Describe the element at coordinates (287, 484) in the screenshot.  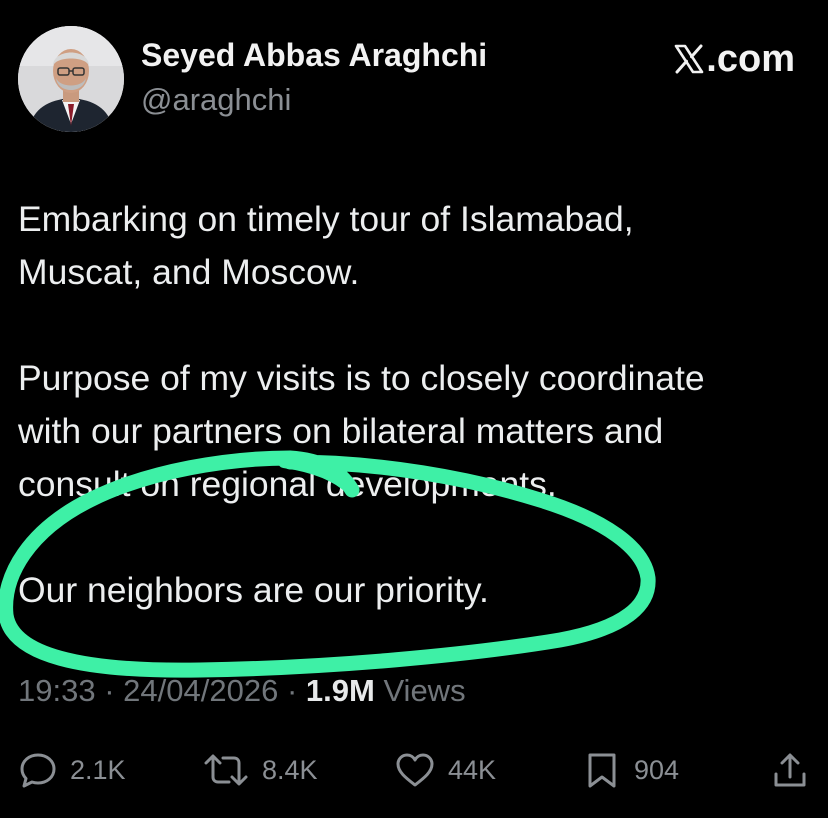
I see `tweet-line: consult on regional developments.` at that location.